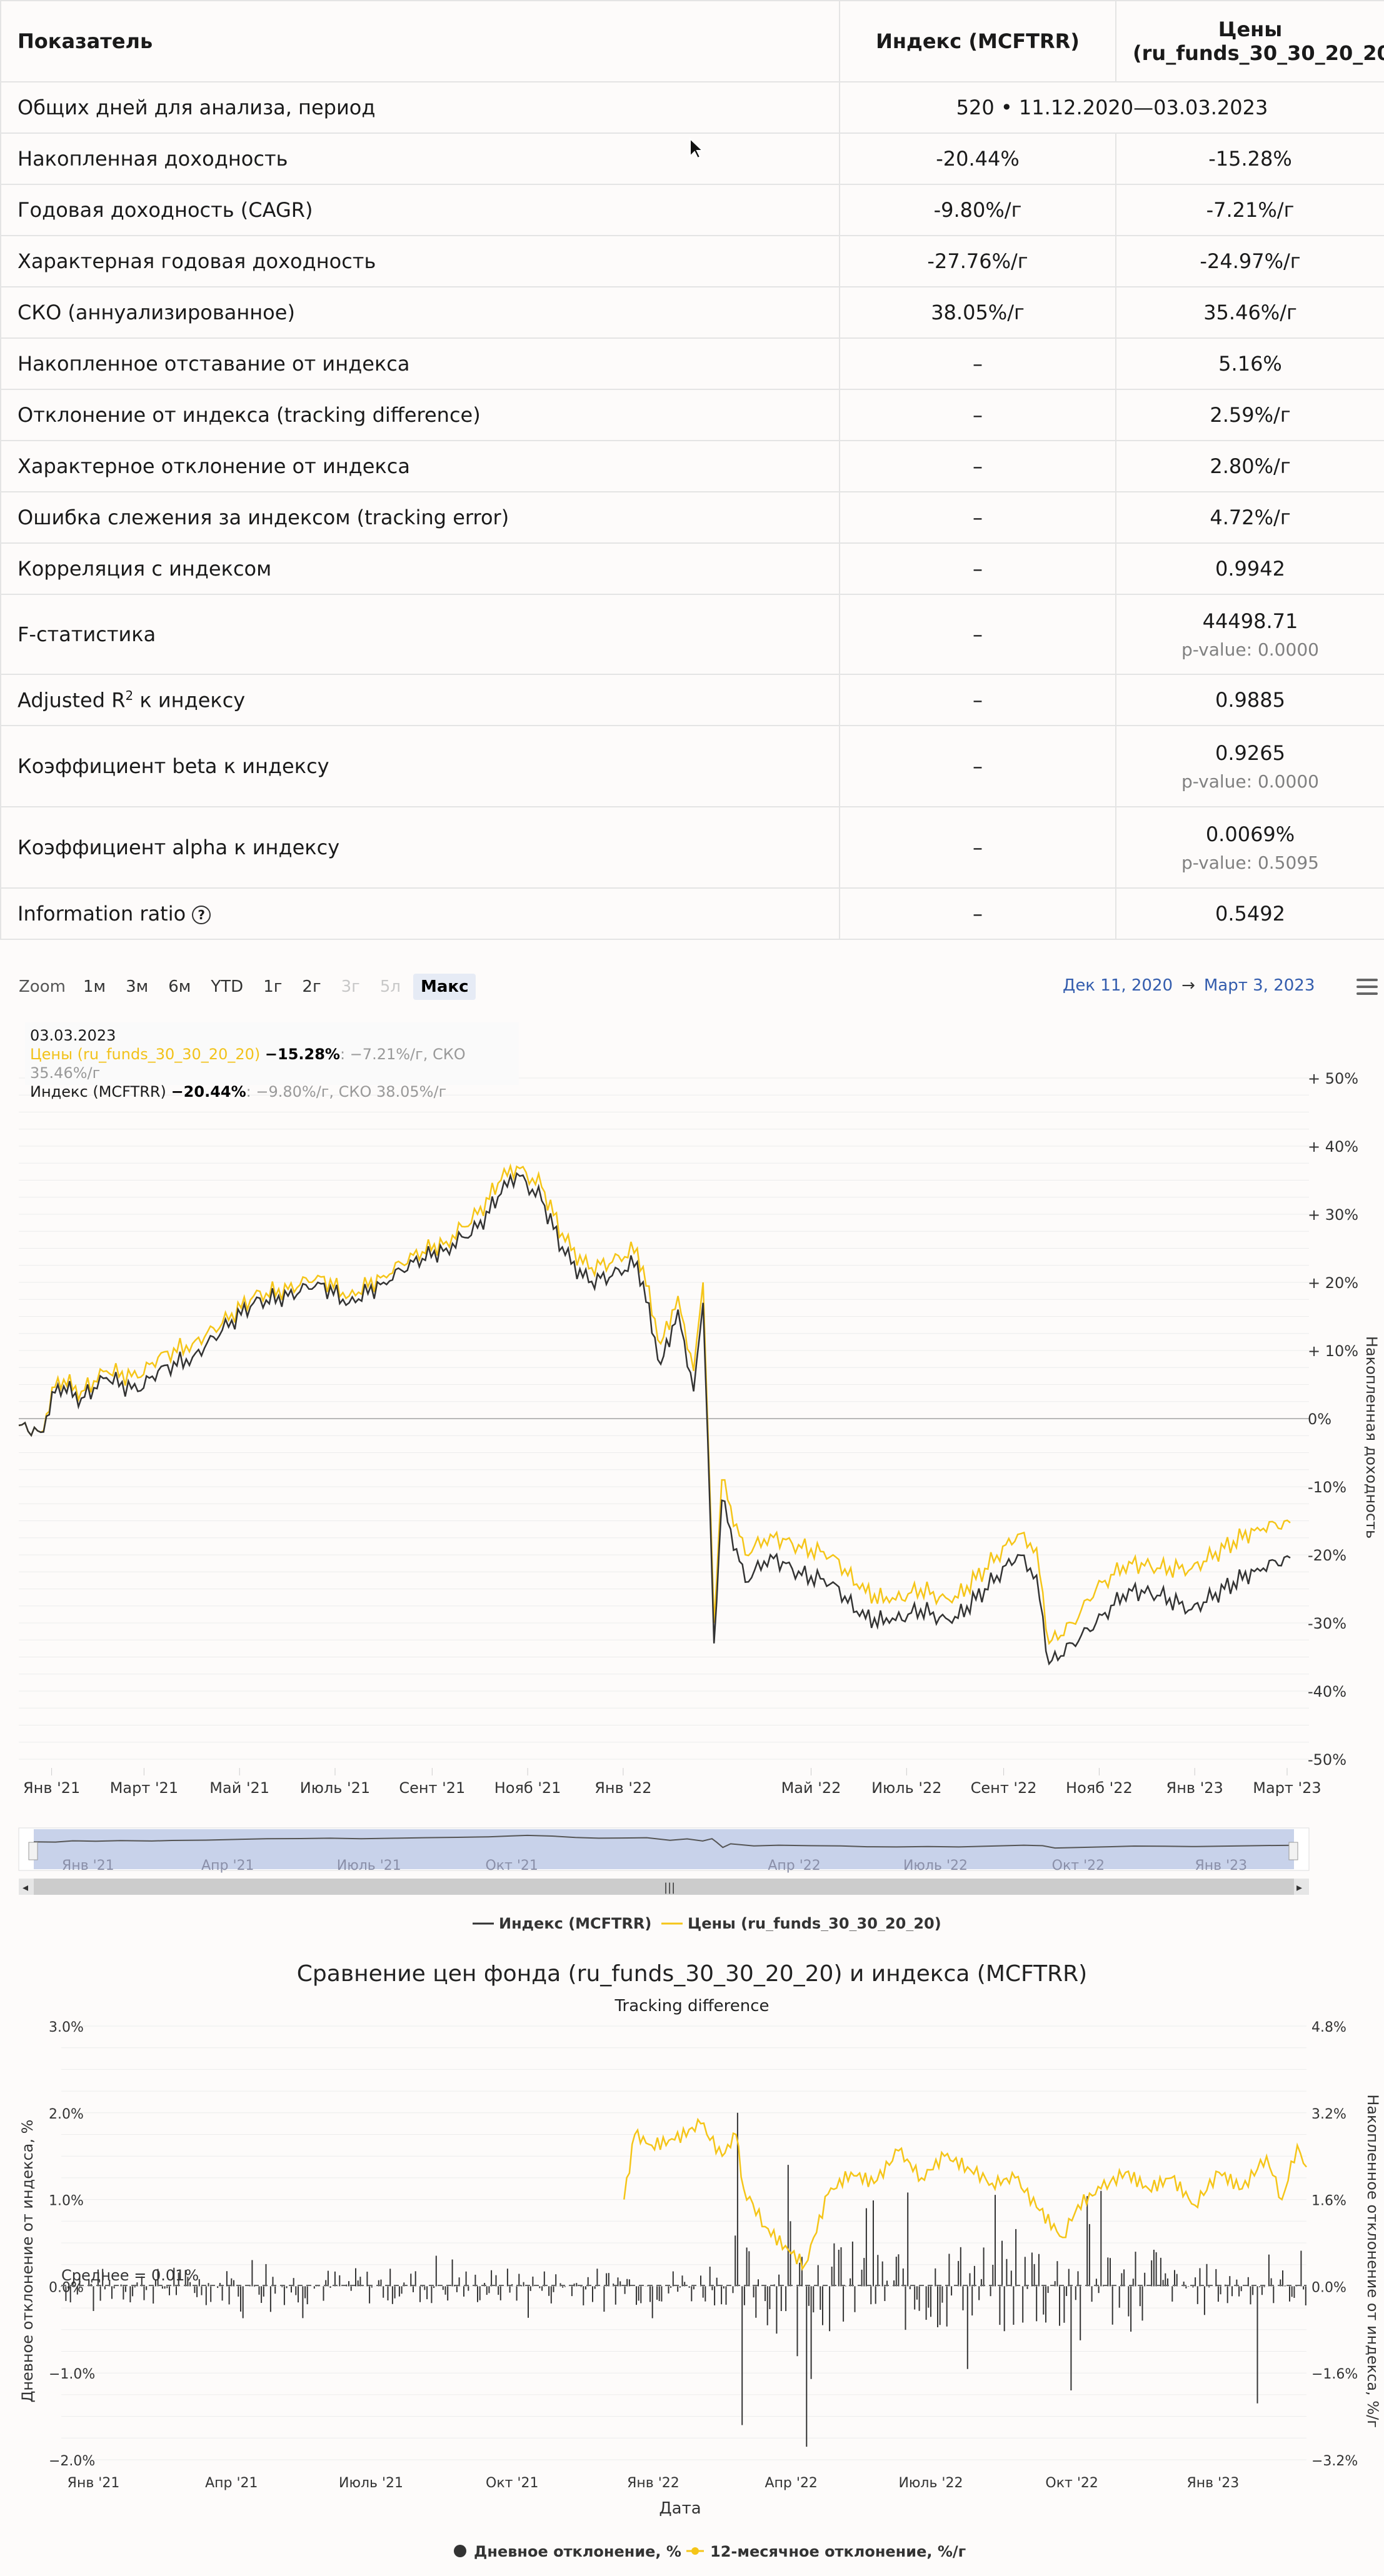 Image resolution: width=1384 pixels, height=2576 pixels. I want to click on alpha-pvalue: p-value: 0.5095, so click(1250, 862).